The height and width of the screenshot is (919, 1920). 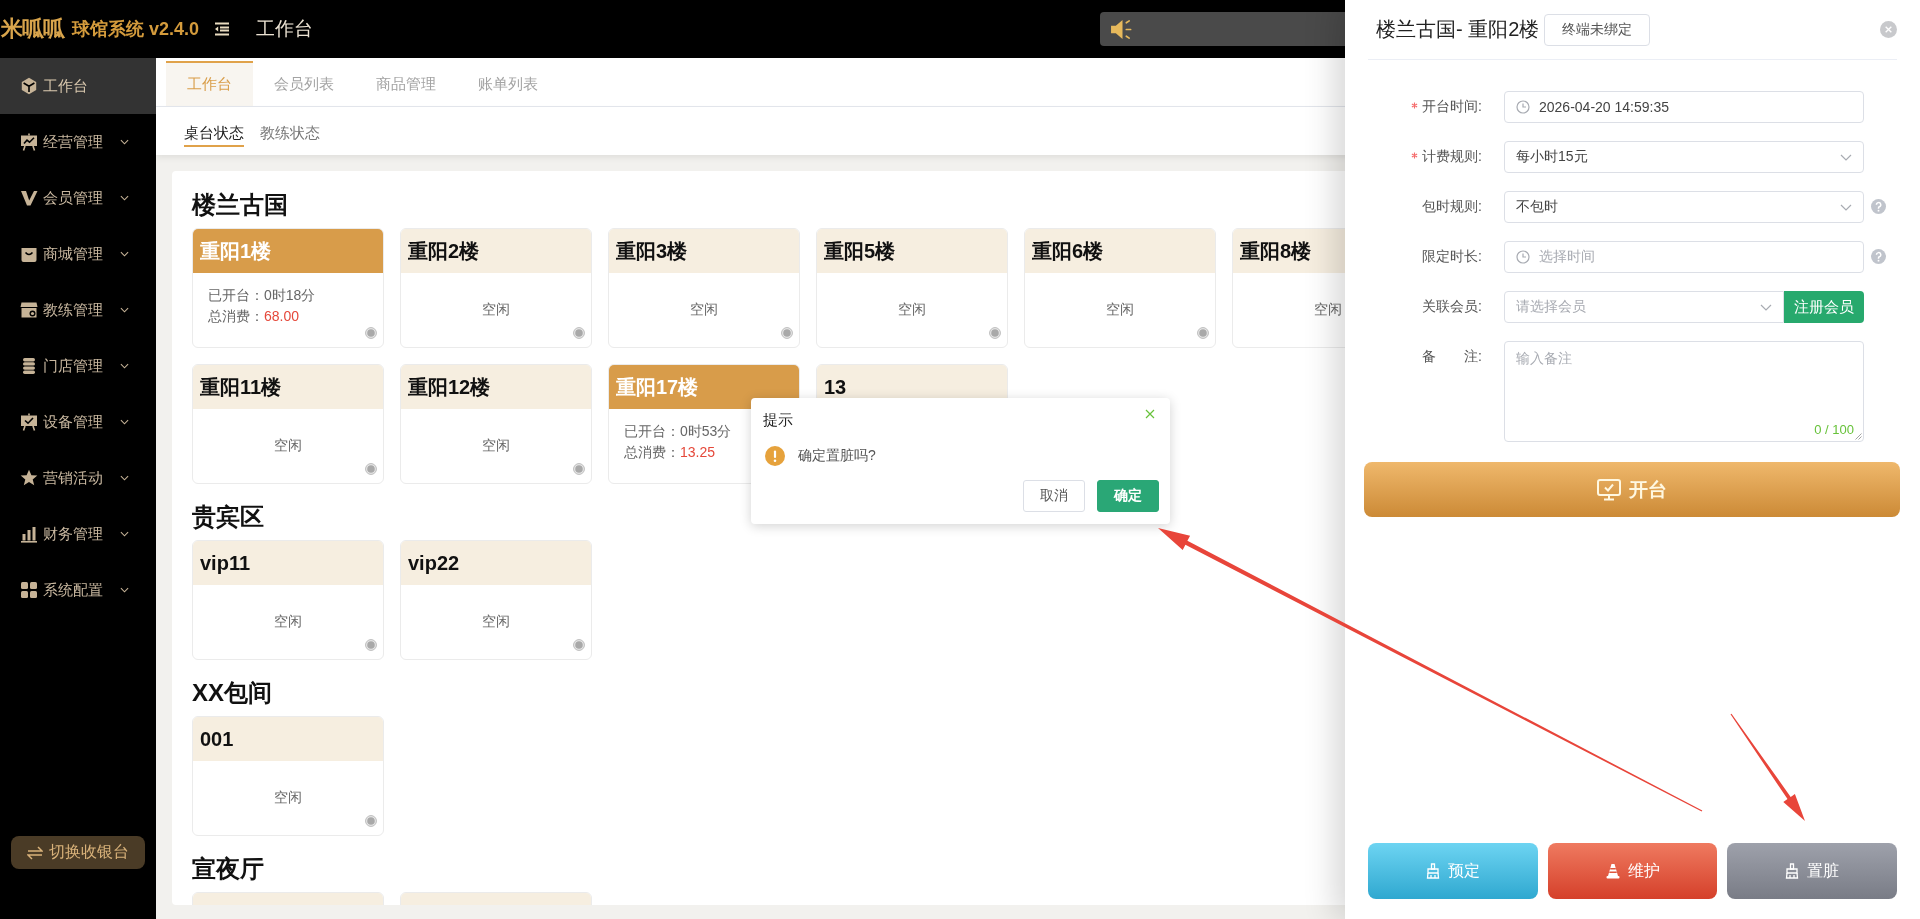 I want to click on table-card: 重阳12楼 空闲, so click(x=496, y=424).